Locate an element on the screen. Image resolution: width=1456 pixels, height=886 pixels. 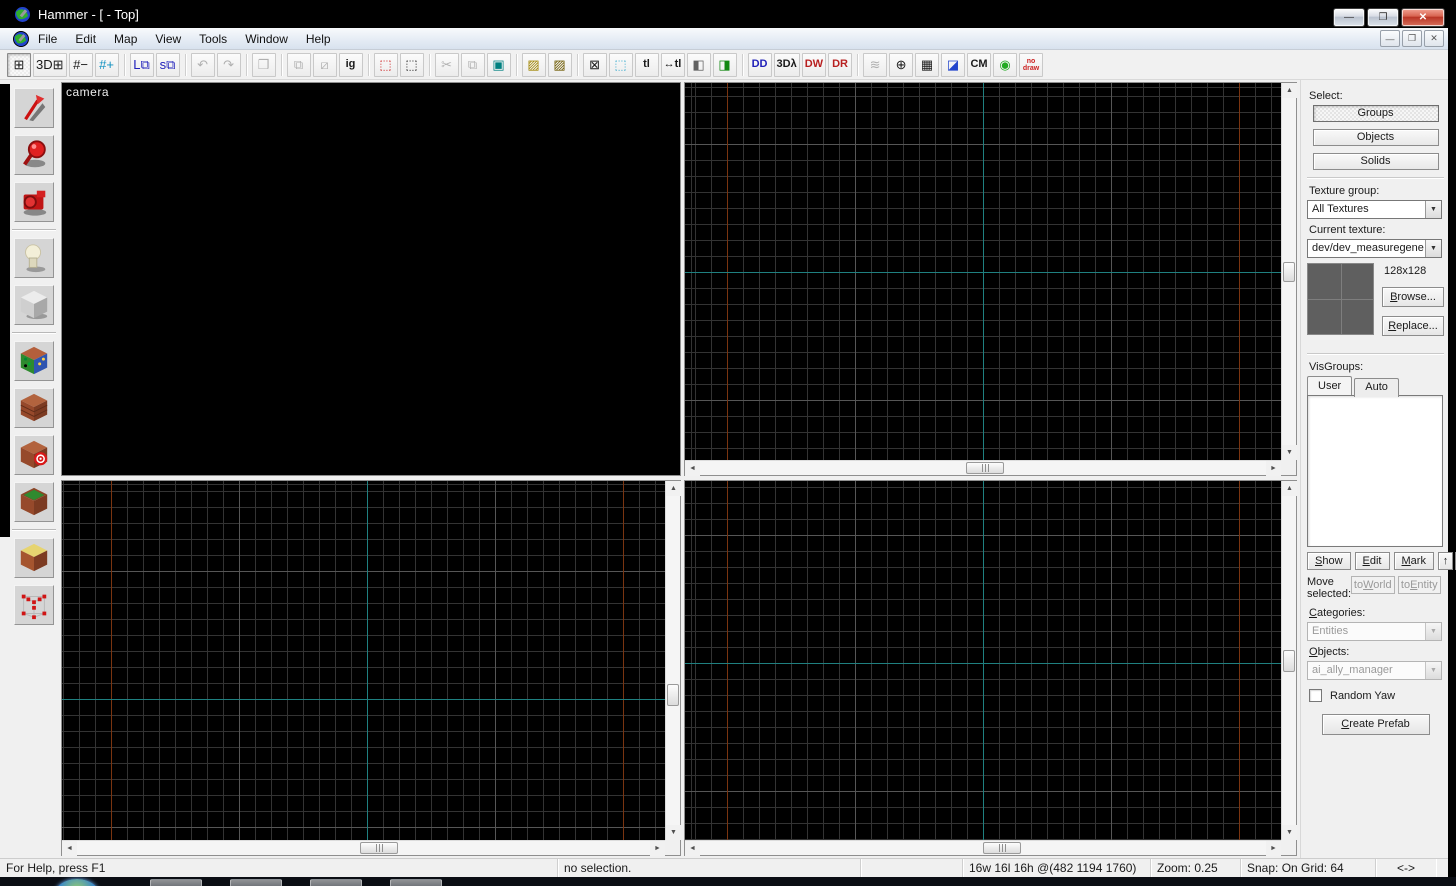
clipping-tool is located at coordinates (34, 558).